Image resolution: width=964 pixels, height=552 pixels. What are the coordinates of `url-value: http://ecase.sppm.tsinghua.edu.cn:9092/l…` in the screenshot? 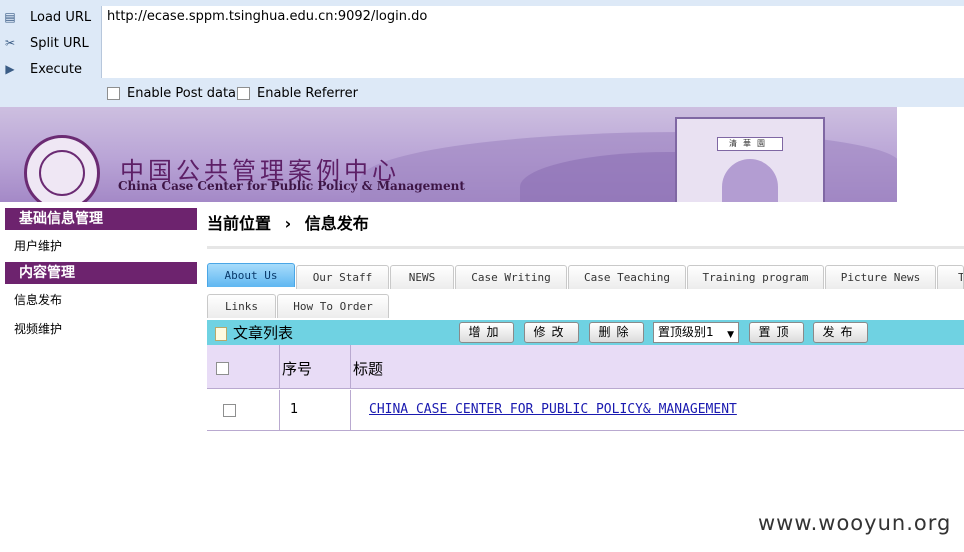 It's located at (267, 16).